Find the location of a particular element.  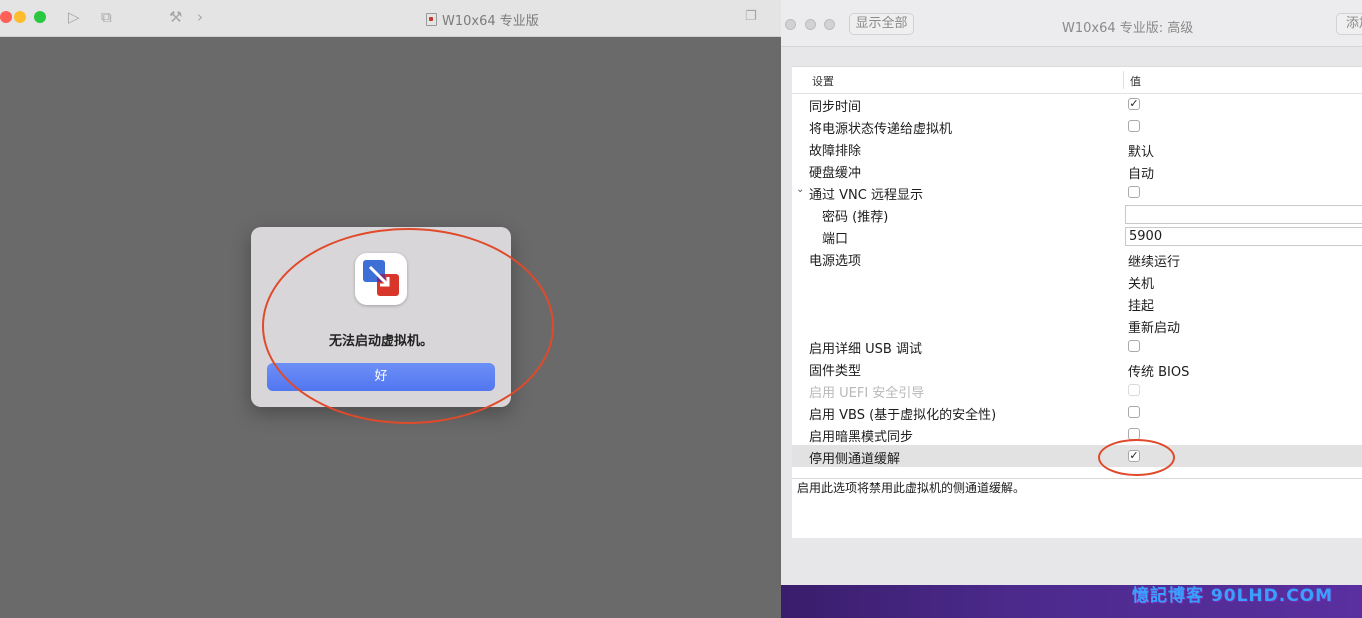

power-option-suspend: 挂起 is located at coordinates (1141, 304).